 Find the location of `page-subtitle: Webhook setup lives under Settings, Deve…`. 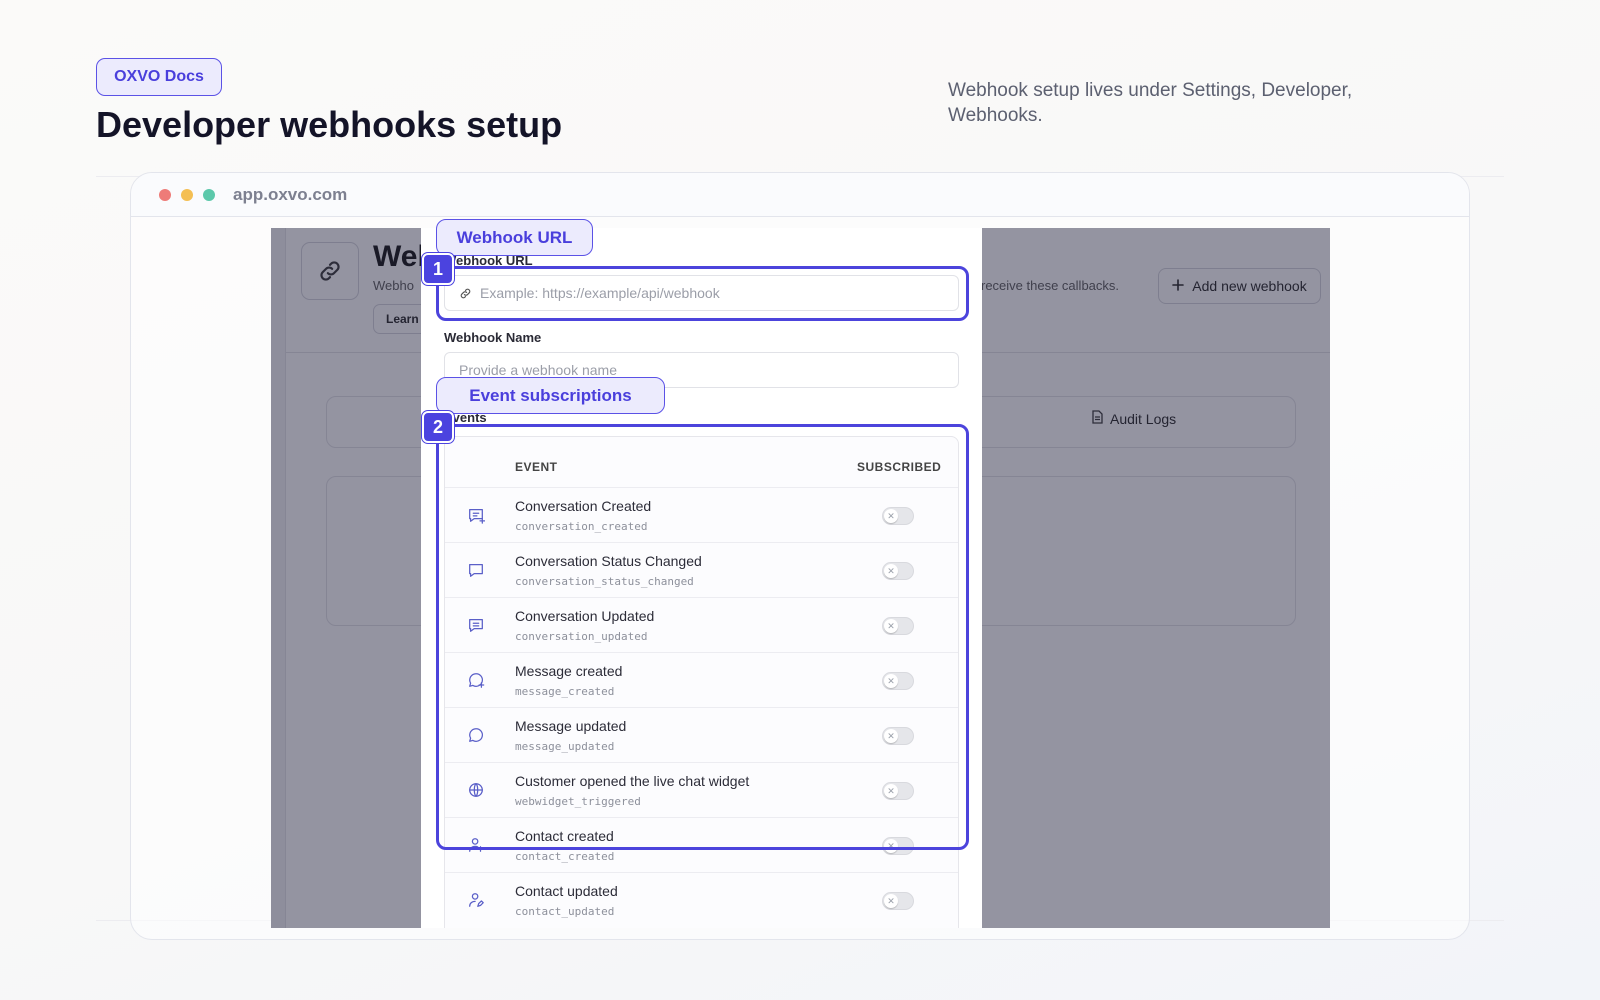

page-subtitle: Webhook setup lives under Settings, Deve… is located at coordinates (1150, 103).